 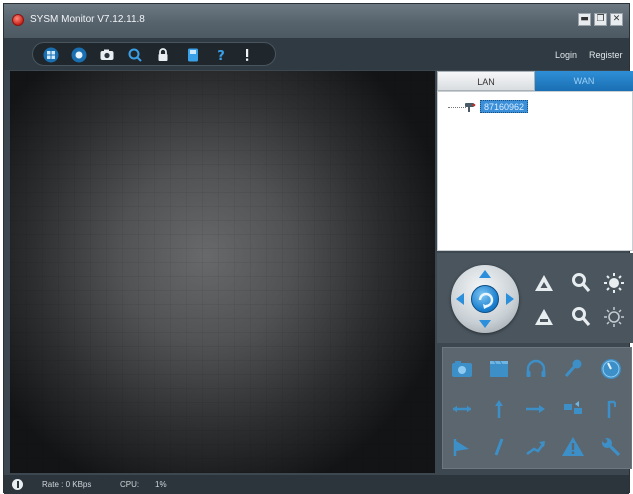 I want to click on alarm-warning-icon, so click(x=573, y=447).